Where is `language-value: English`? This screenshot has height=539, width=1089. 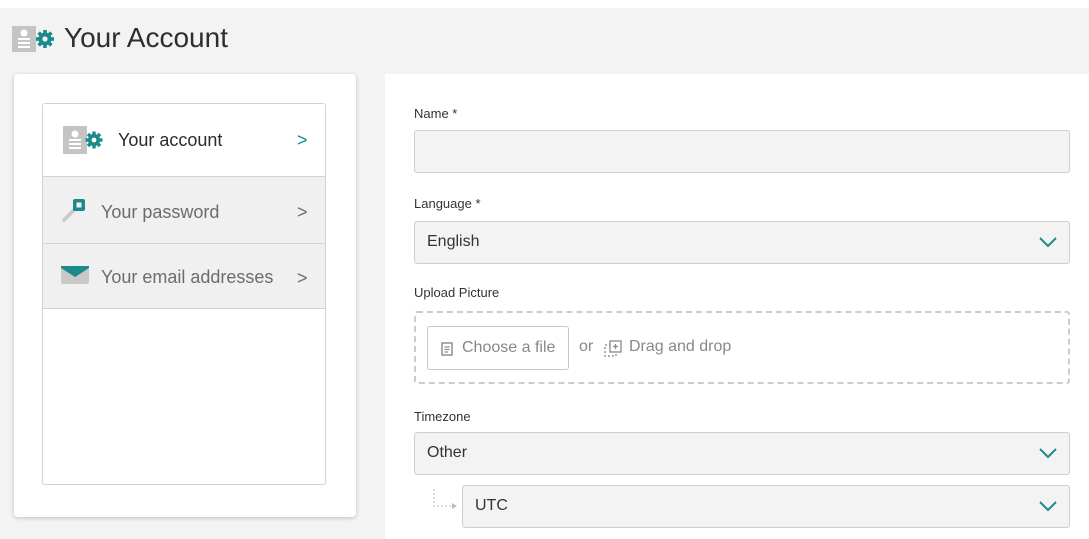
language-value: English is located at coordinates (453, 241).